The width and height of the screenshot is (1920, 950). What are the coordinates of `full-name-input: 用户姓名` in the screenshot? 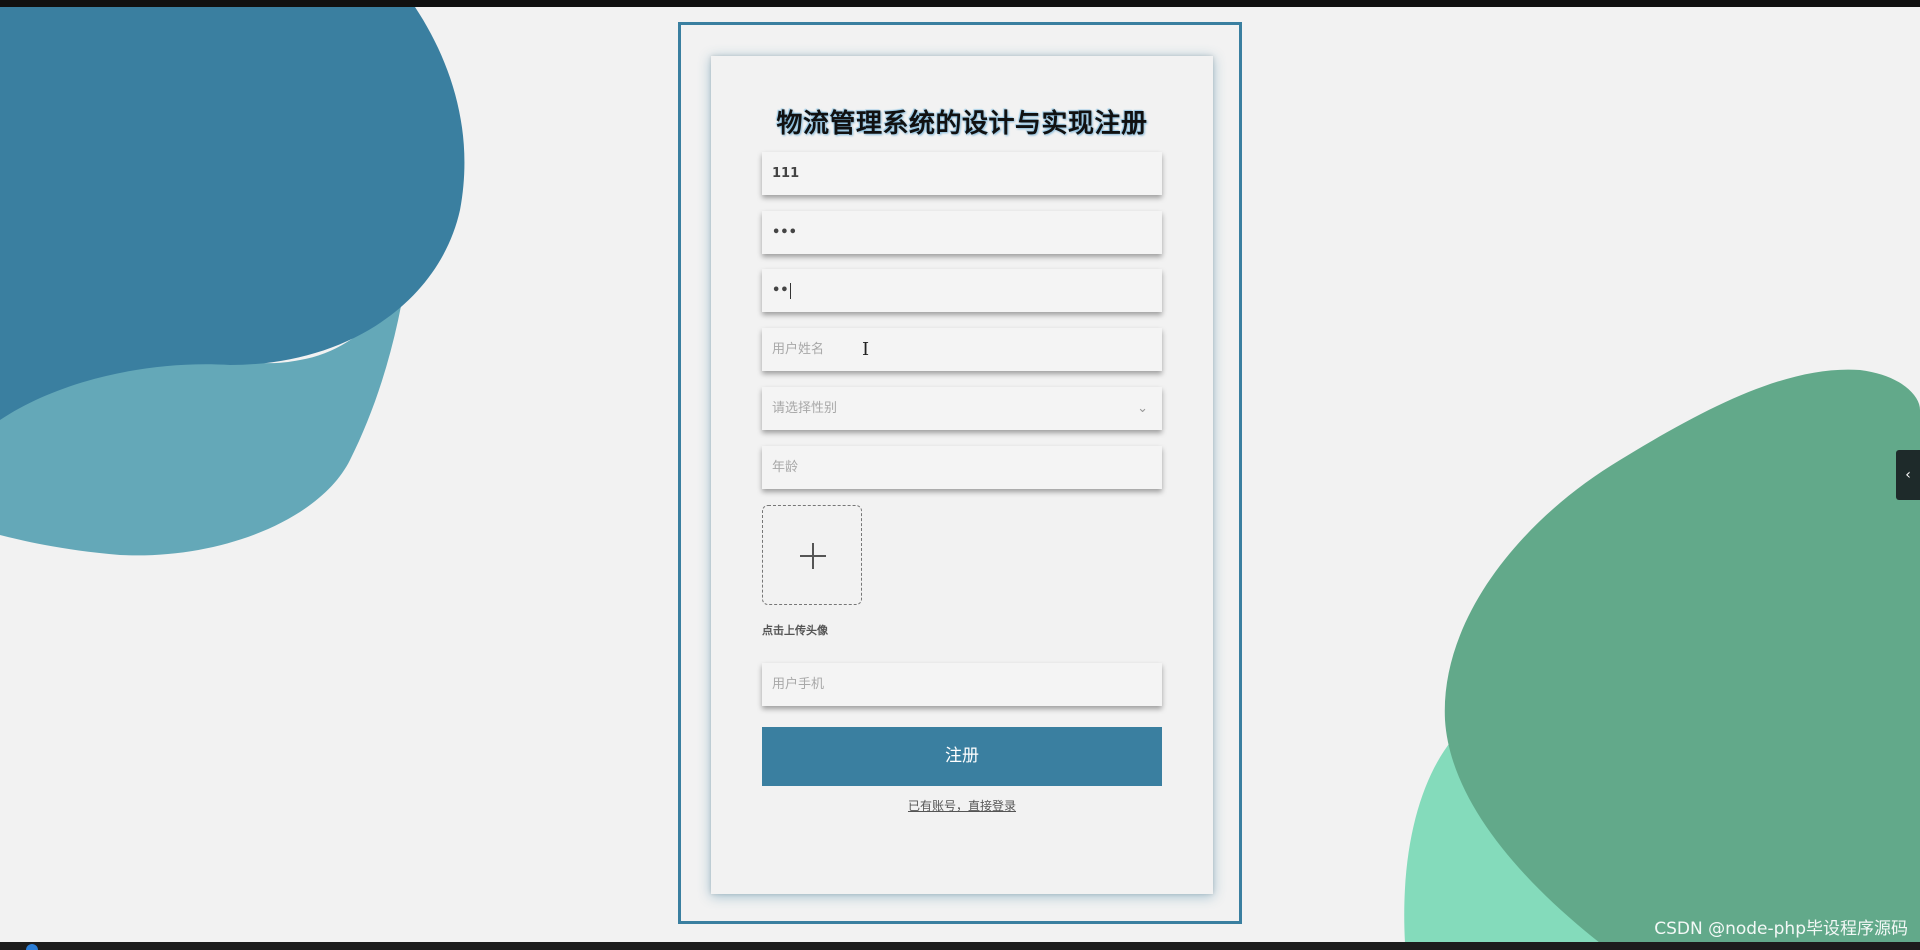 It's located at (962, 349).